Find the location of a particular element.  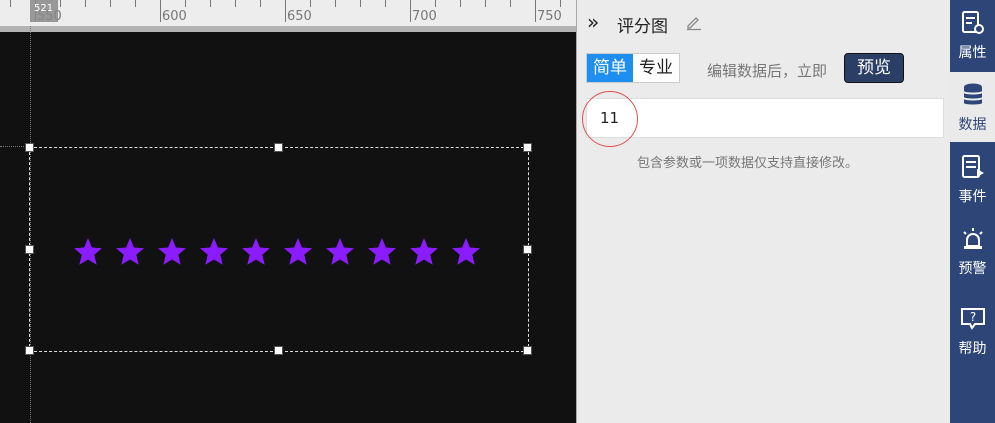

sidebar-item-properties: 属性 is located at coordinates (972, 35).